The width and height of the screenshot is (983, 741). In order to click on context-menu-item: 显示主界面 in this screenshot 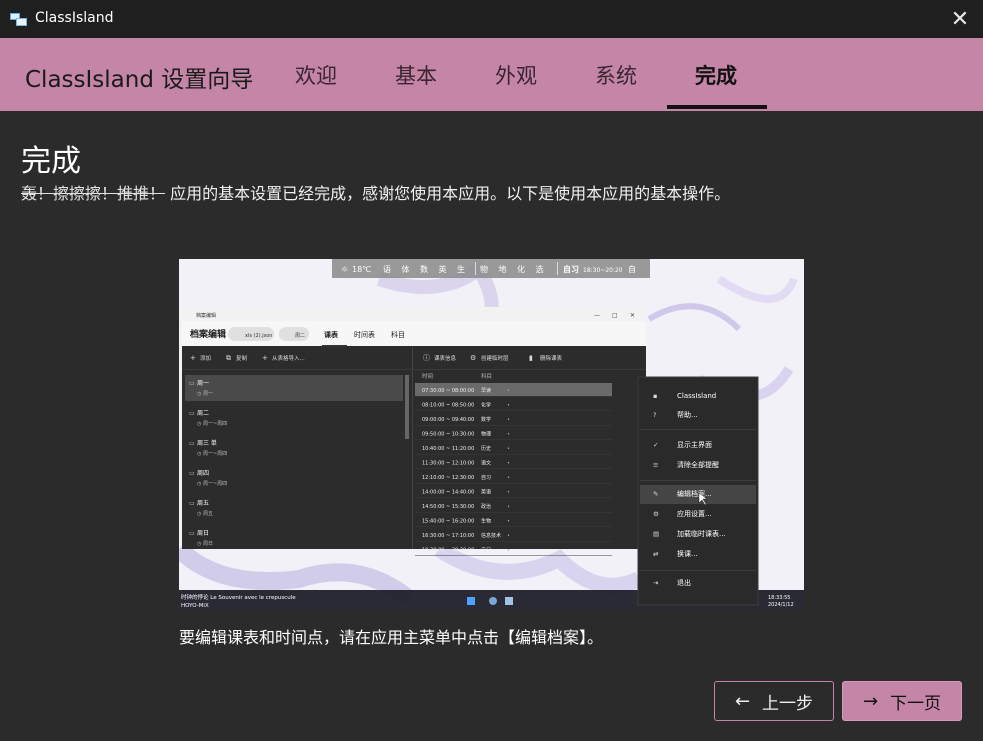, I will do `click(694, 444)`.